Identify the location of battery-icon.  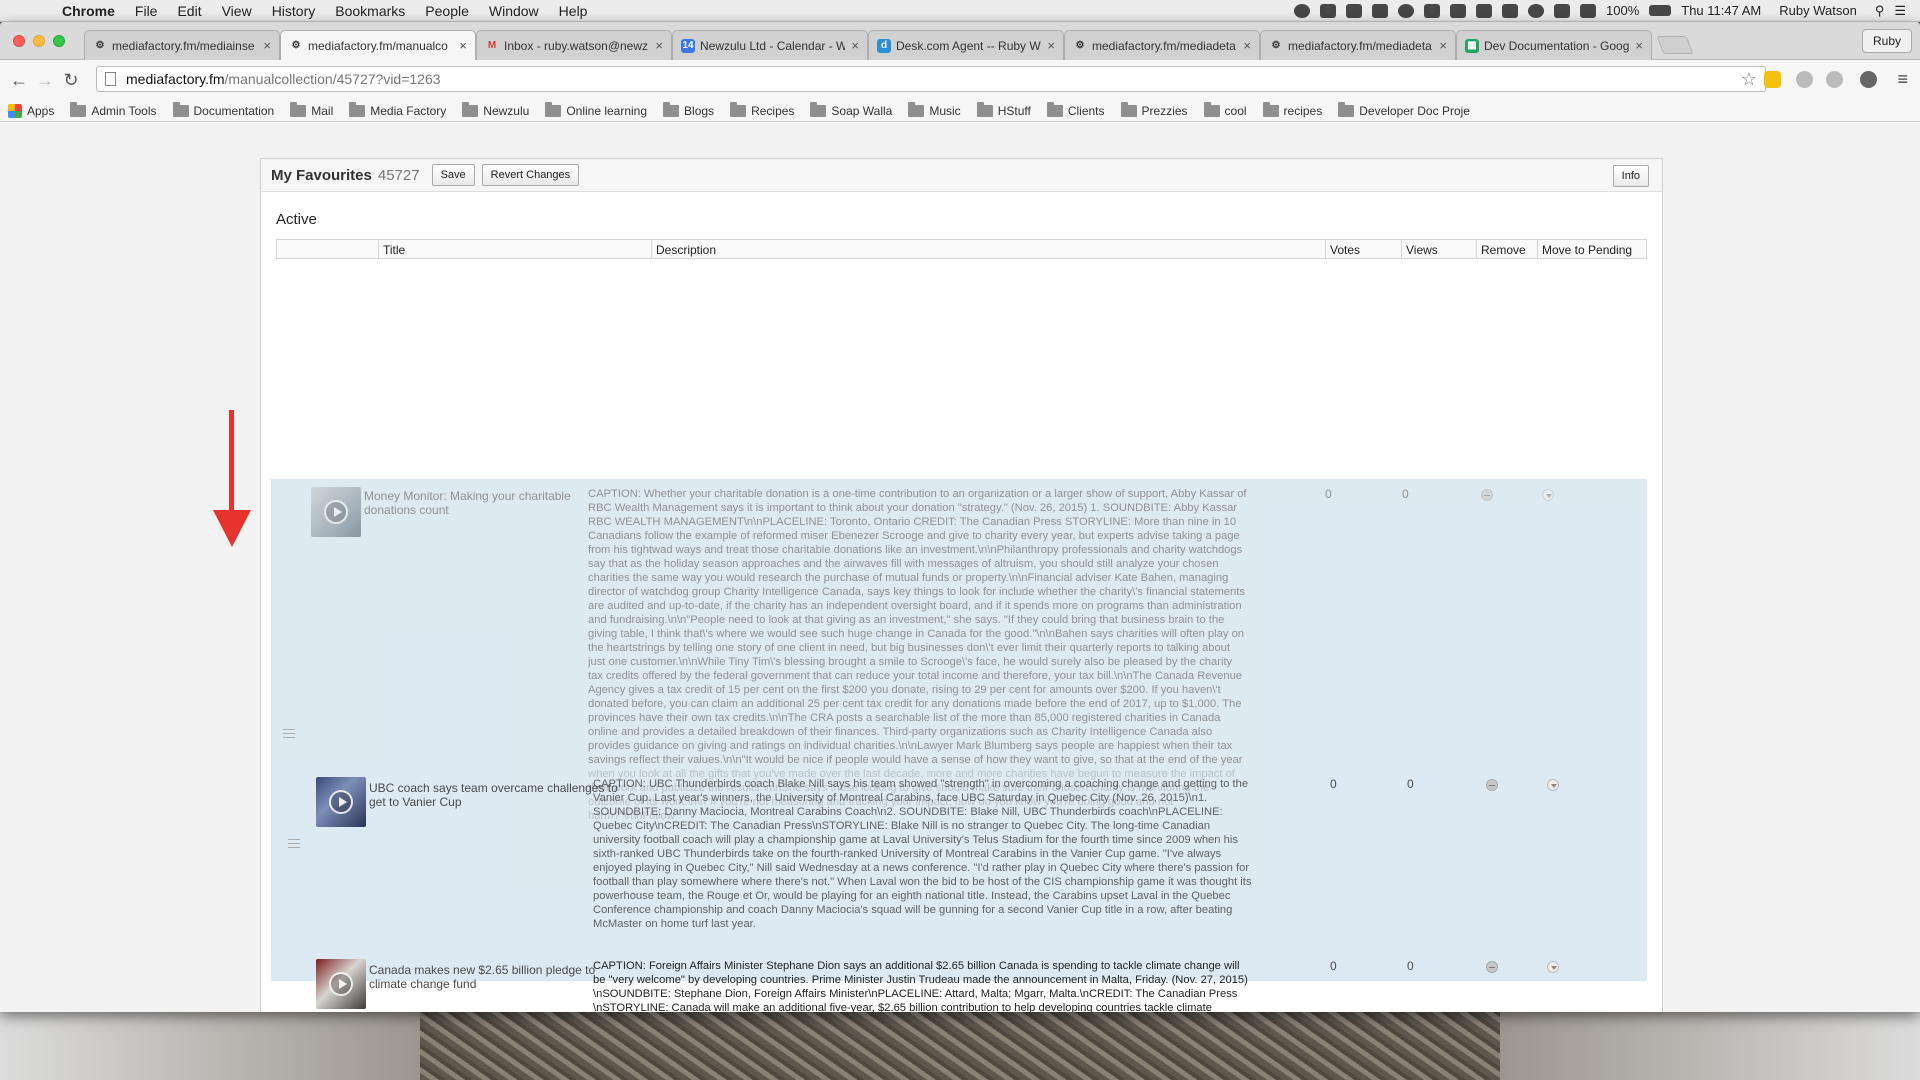
(1660, 10).